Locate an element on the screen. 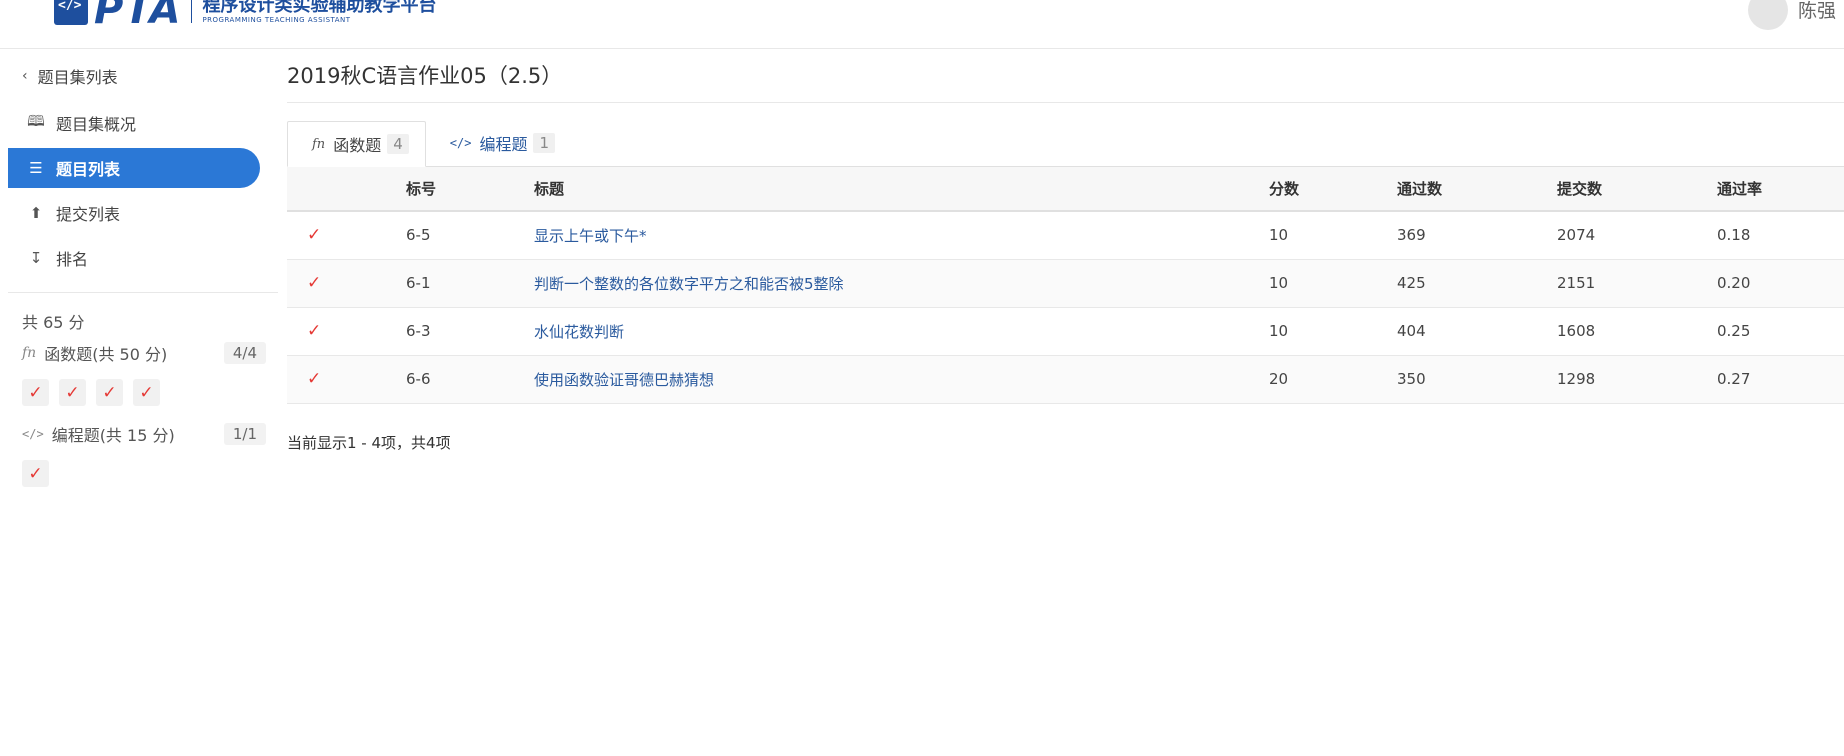 The image size is (1844, 756). tab-function-problems: fn 函数题 4 is located at coordinates (356, 144).